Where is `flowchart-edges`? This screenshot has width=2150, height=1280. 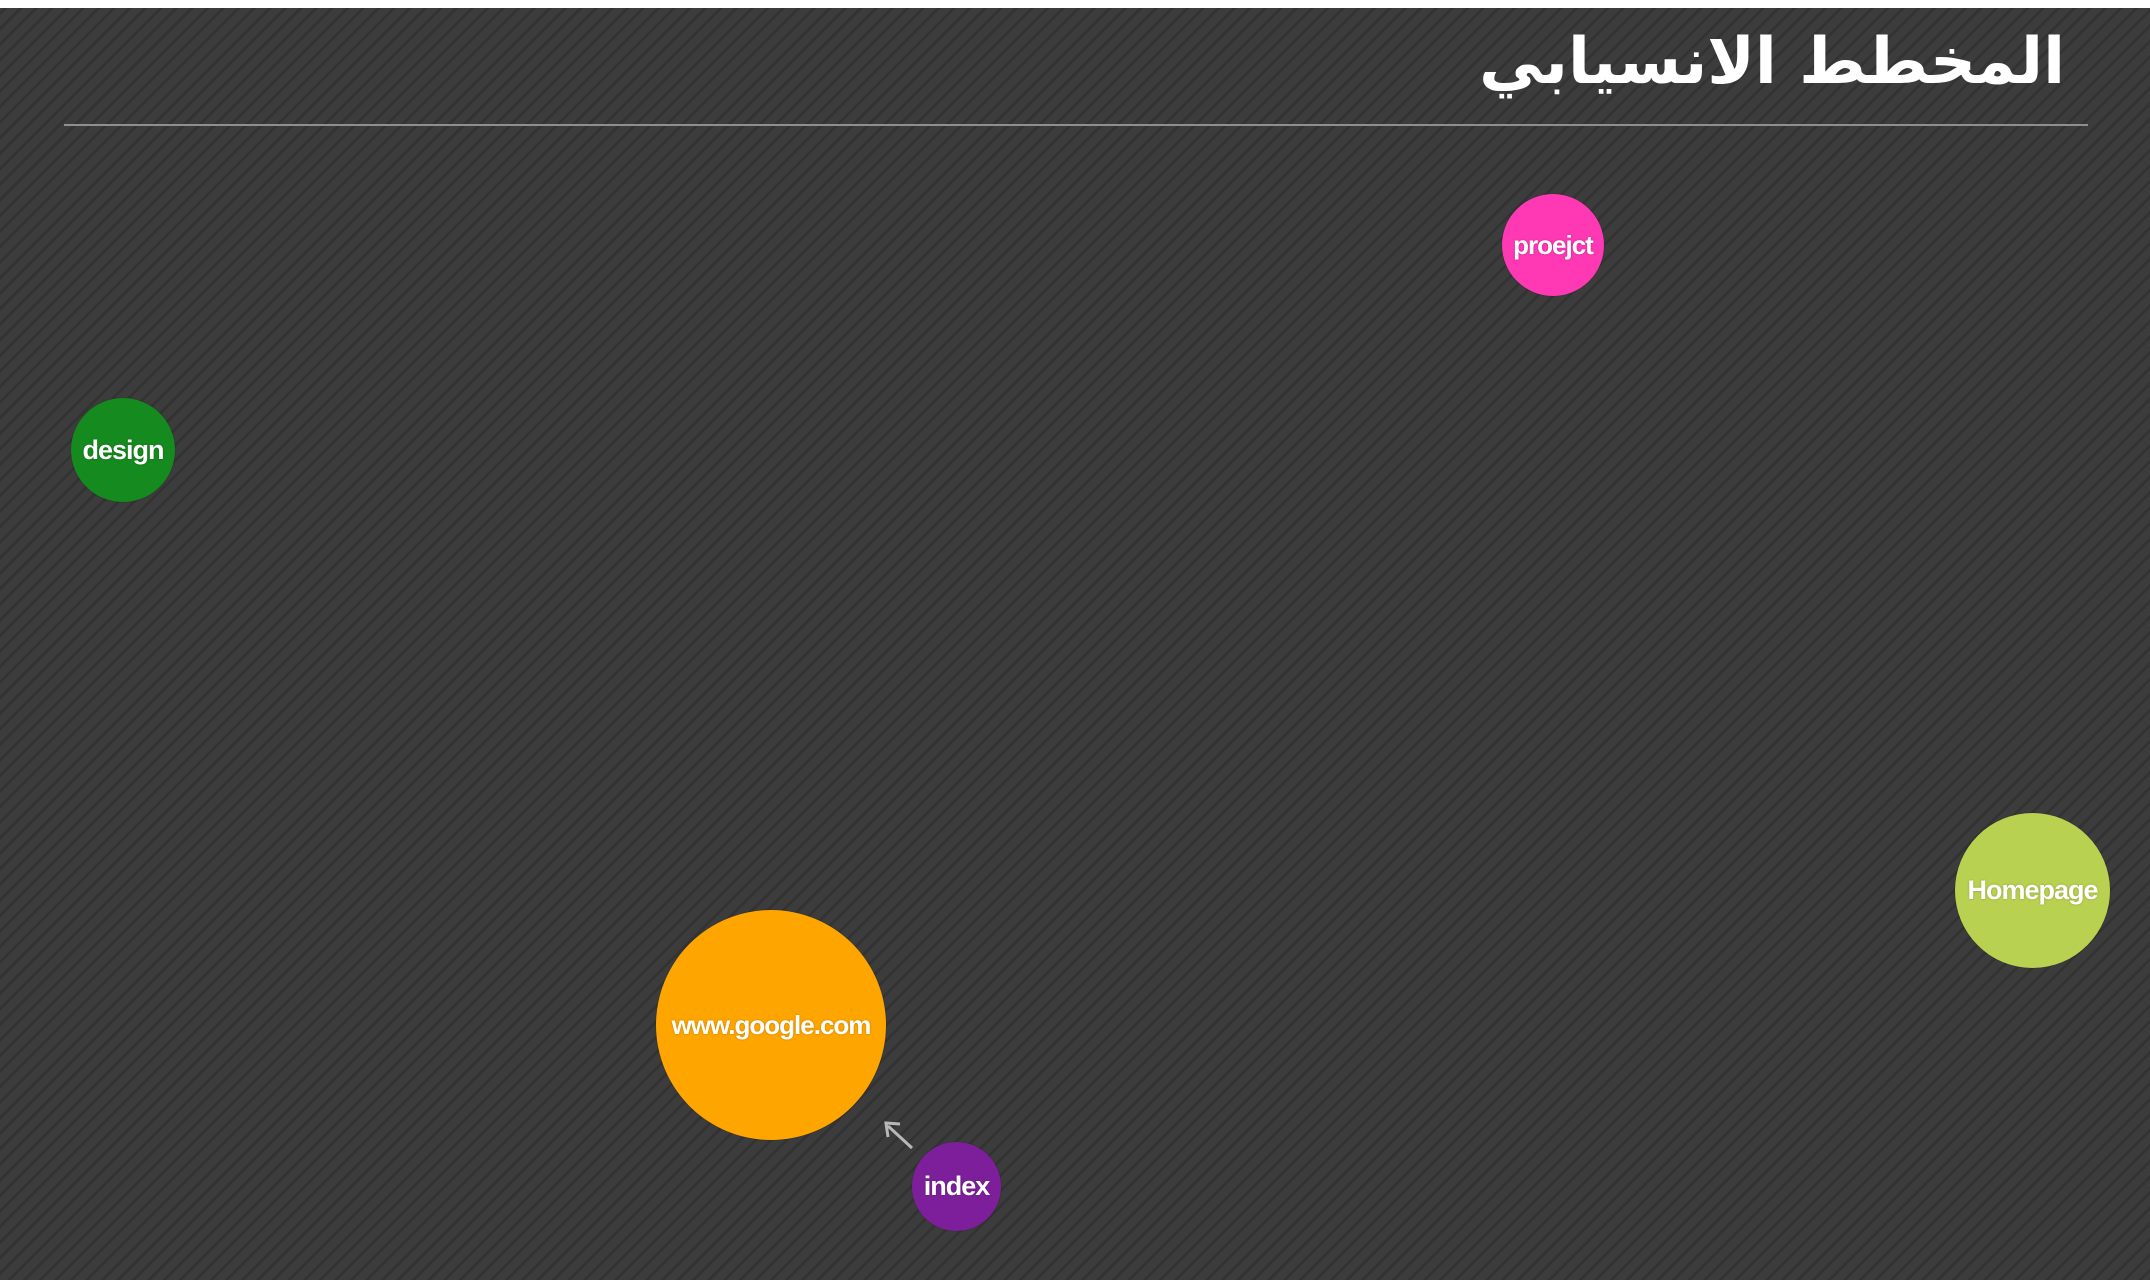
flowchart-edges is located at coordinates (899, 1135).